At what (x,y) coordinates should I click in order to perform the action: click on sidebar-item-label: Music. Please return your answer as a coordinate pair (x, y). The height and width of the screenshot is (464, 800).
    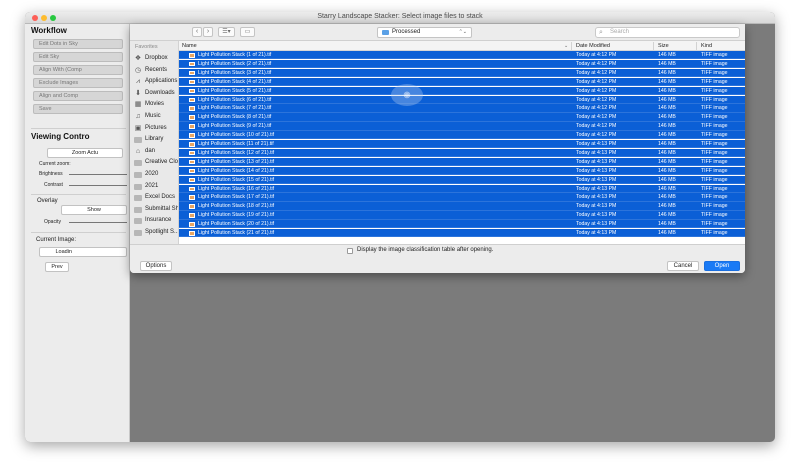
    Looking at the image, I should click on (153, 116).